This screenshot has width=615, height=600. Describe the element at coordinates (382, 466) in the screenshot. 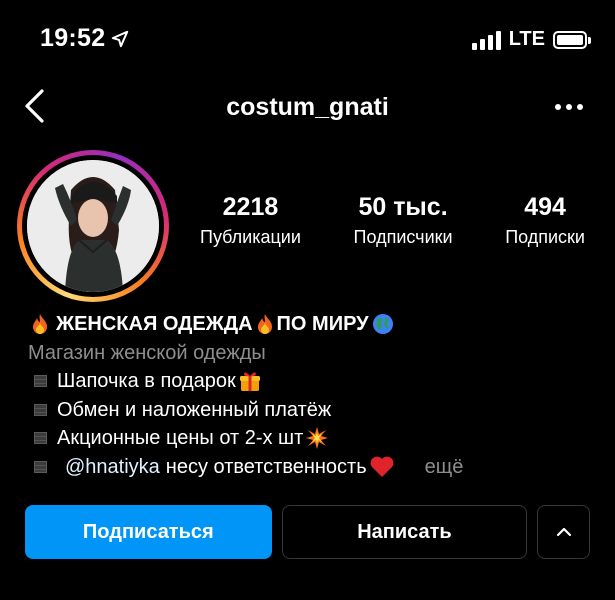

I see `heart-icon` at that location.